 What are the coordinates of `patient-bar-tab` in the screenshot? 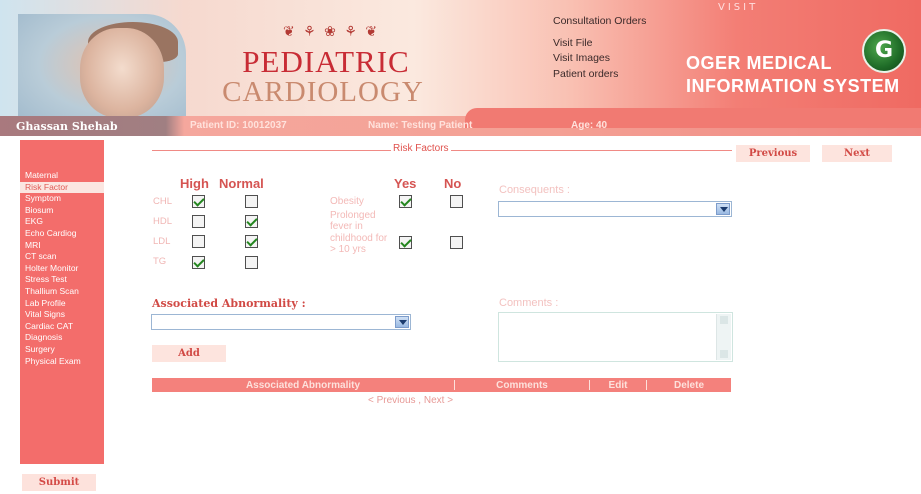 It's located at (693, 118).